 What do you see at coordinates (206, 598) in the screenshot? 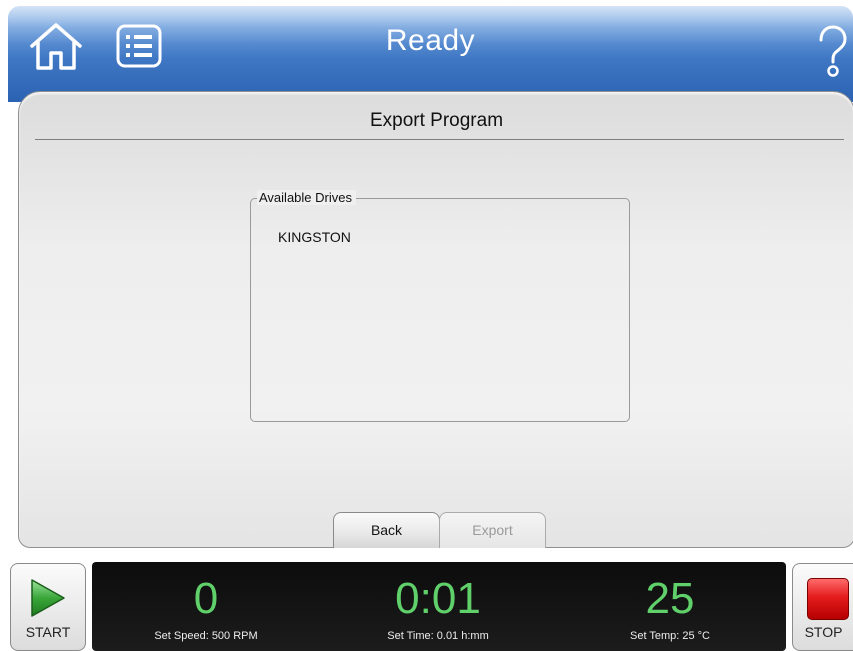
I see `speed-value: 0` at bounding box center [206, 598].